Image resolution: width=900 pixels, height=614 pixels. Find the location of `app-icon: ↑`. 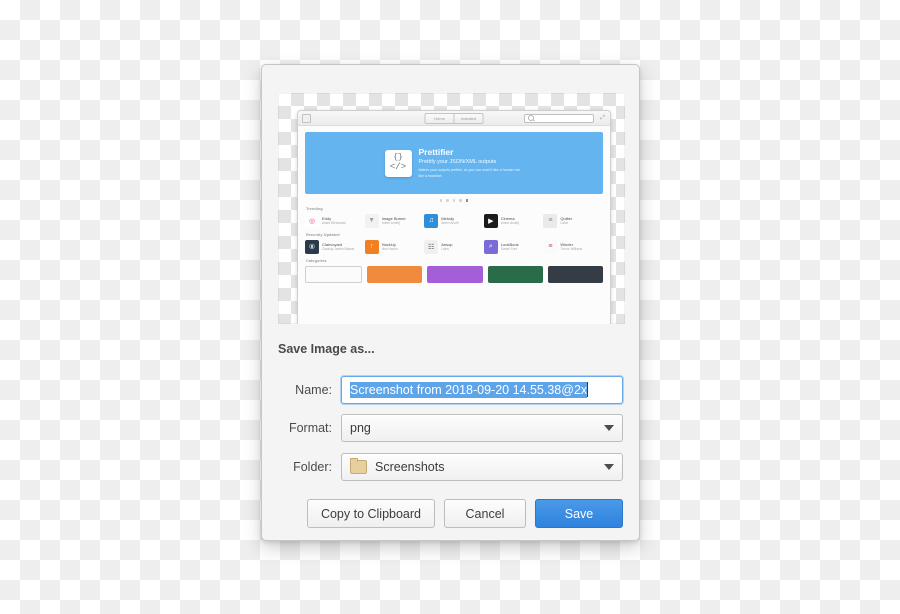

app-icon: ↑ is located at coordinates (371, 246).